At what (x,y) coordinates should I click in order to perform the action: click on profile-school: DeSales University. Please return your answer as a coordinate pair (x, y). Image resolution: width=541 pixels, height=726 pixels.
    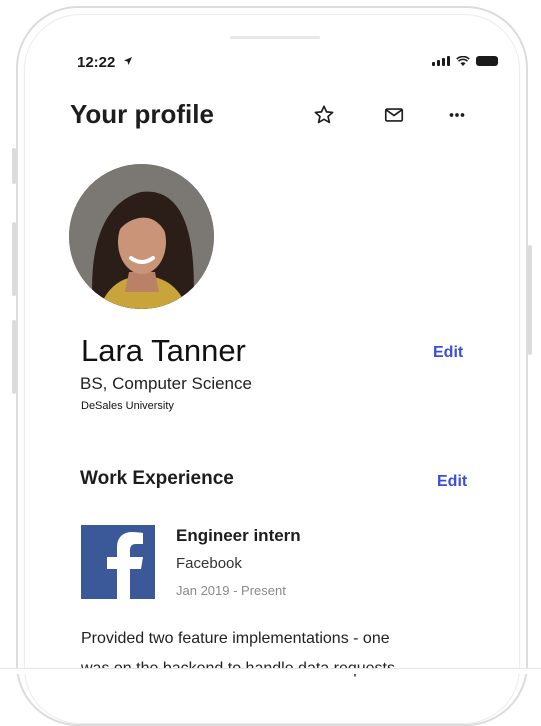
    Looking at the image, I should click on (127, 406).